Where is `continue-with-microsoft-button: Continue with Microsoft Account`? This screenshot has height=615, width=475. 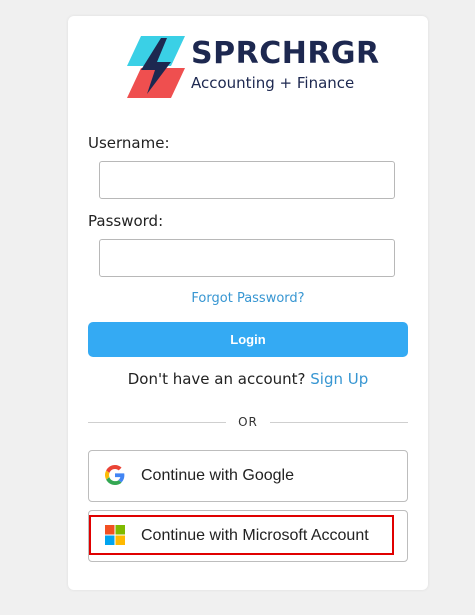 continue-with-microsoft-button: Continue with Microsoft Account is located at coordinates (248, 536).